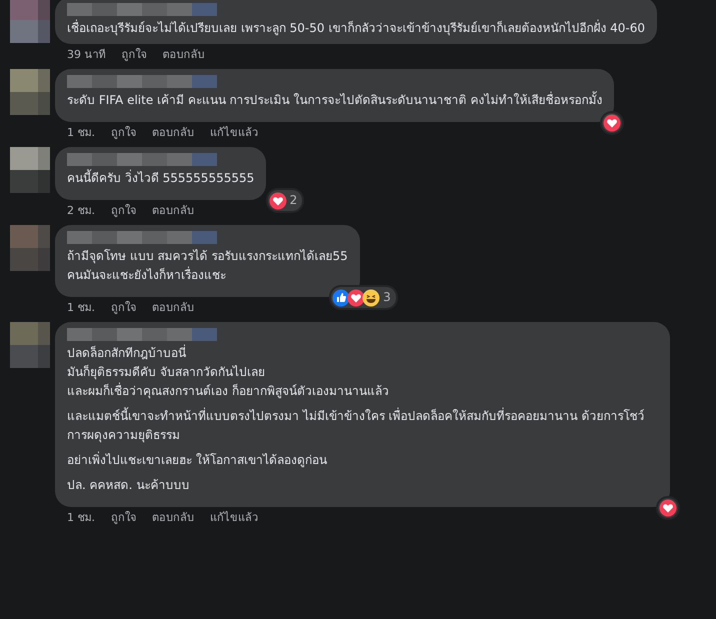  What do you see at coordinates (228, 372) in the screenshot?
I see `comment-text: ปลดล็อกสักทีกฎบ้าบอนี่ มันก็ยุติธรรมดีคับ จับสลากวัดกันไปเลย และผมก็เชื่อว่าคุณสงกรานต์เอง ก็อยากพิสูจน์ตัวเองมานานแล้ว` at bounding box center [228, 372].